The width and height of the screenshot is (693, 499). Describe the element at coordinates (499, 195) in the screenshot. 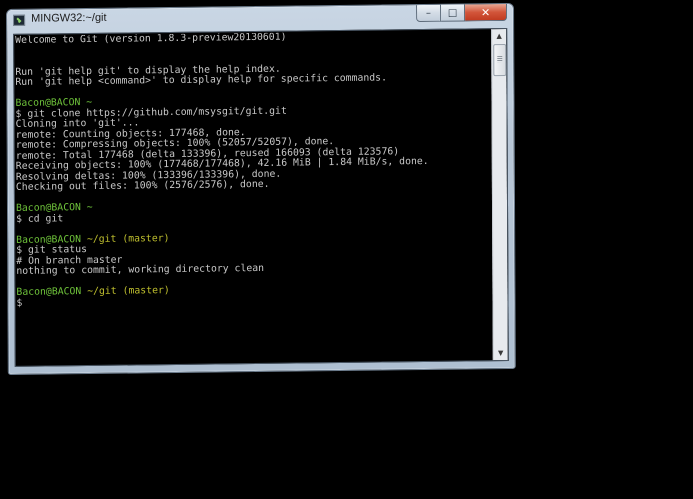

I see `vertical-scrollbar: ▲ ▼` at that location.